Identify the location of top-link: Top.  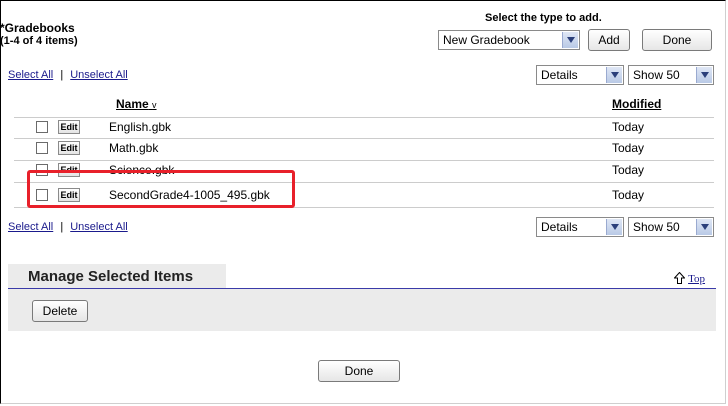
(689, 278).